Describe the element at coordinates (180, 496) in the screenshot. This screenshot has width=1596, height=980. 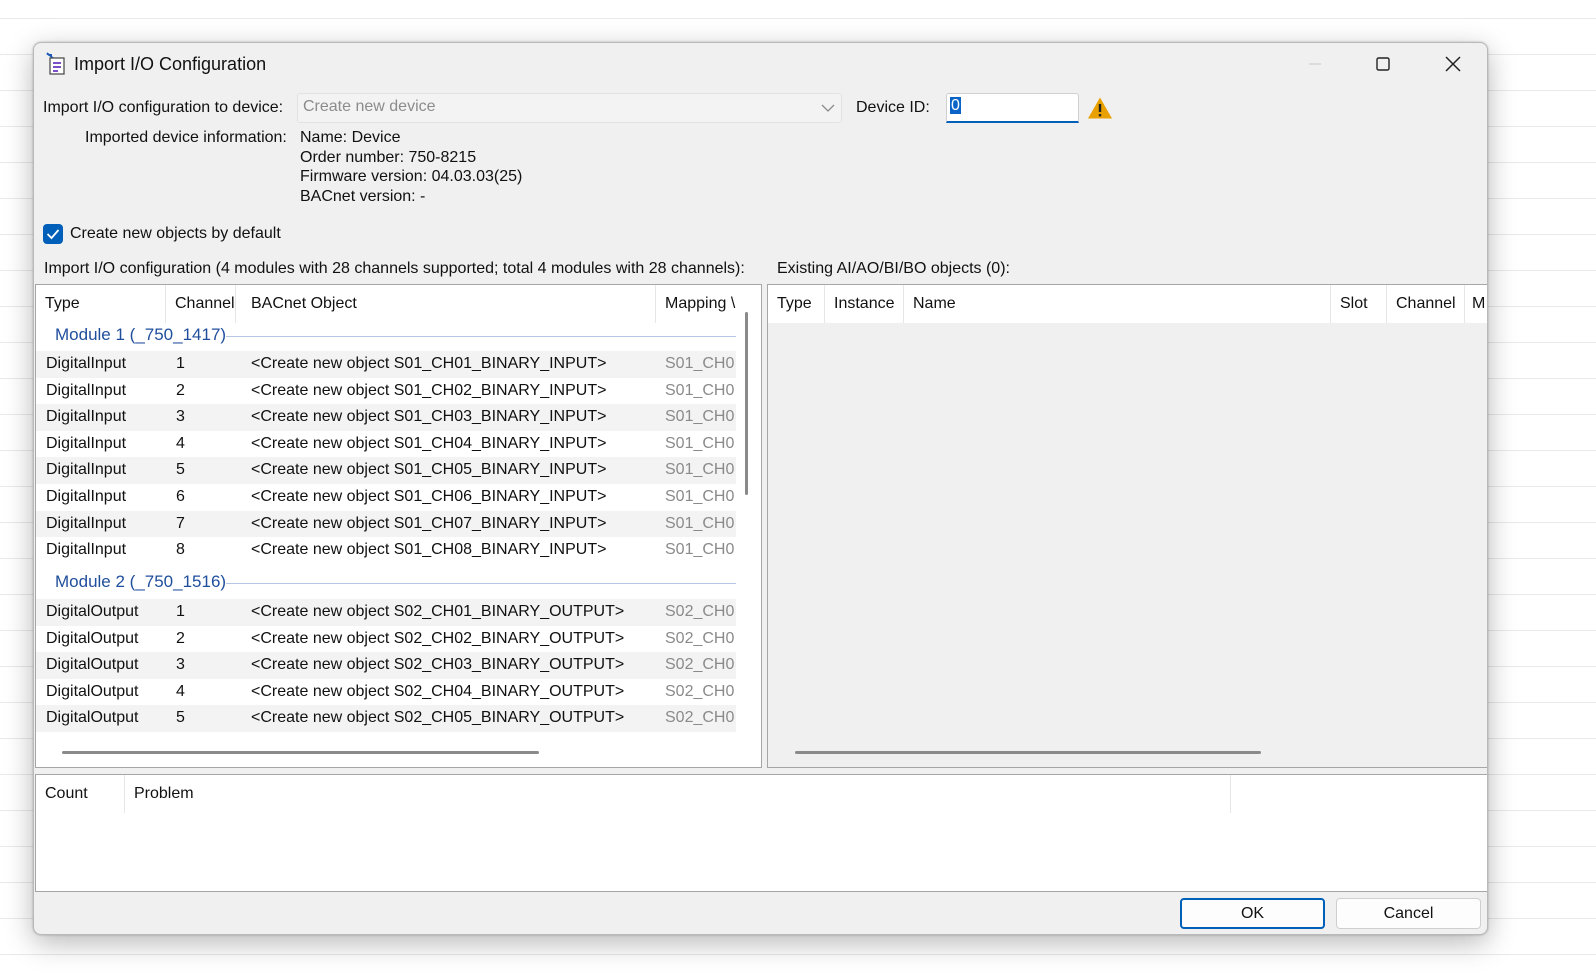
I see `cell-channel: 6` at that location.